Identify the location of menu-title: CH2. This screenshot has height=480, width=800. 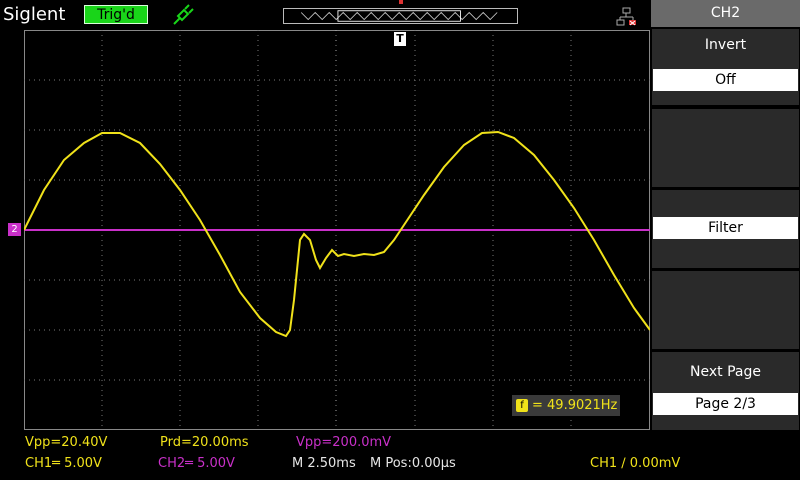
(725, 13).